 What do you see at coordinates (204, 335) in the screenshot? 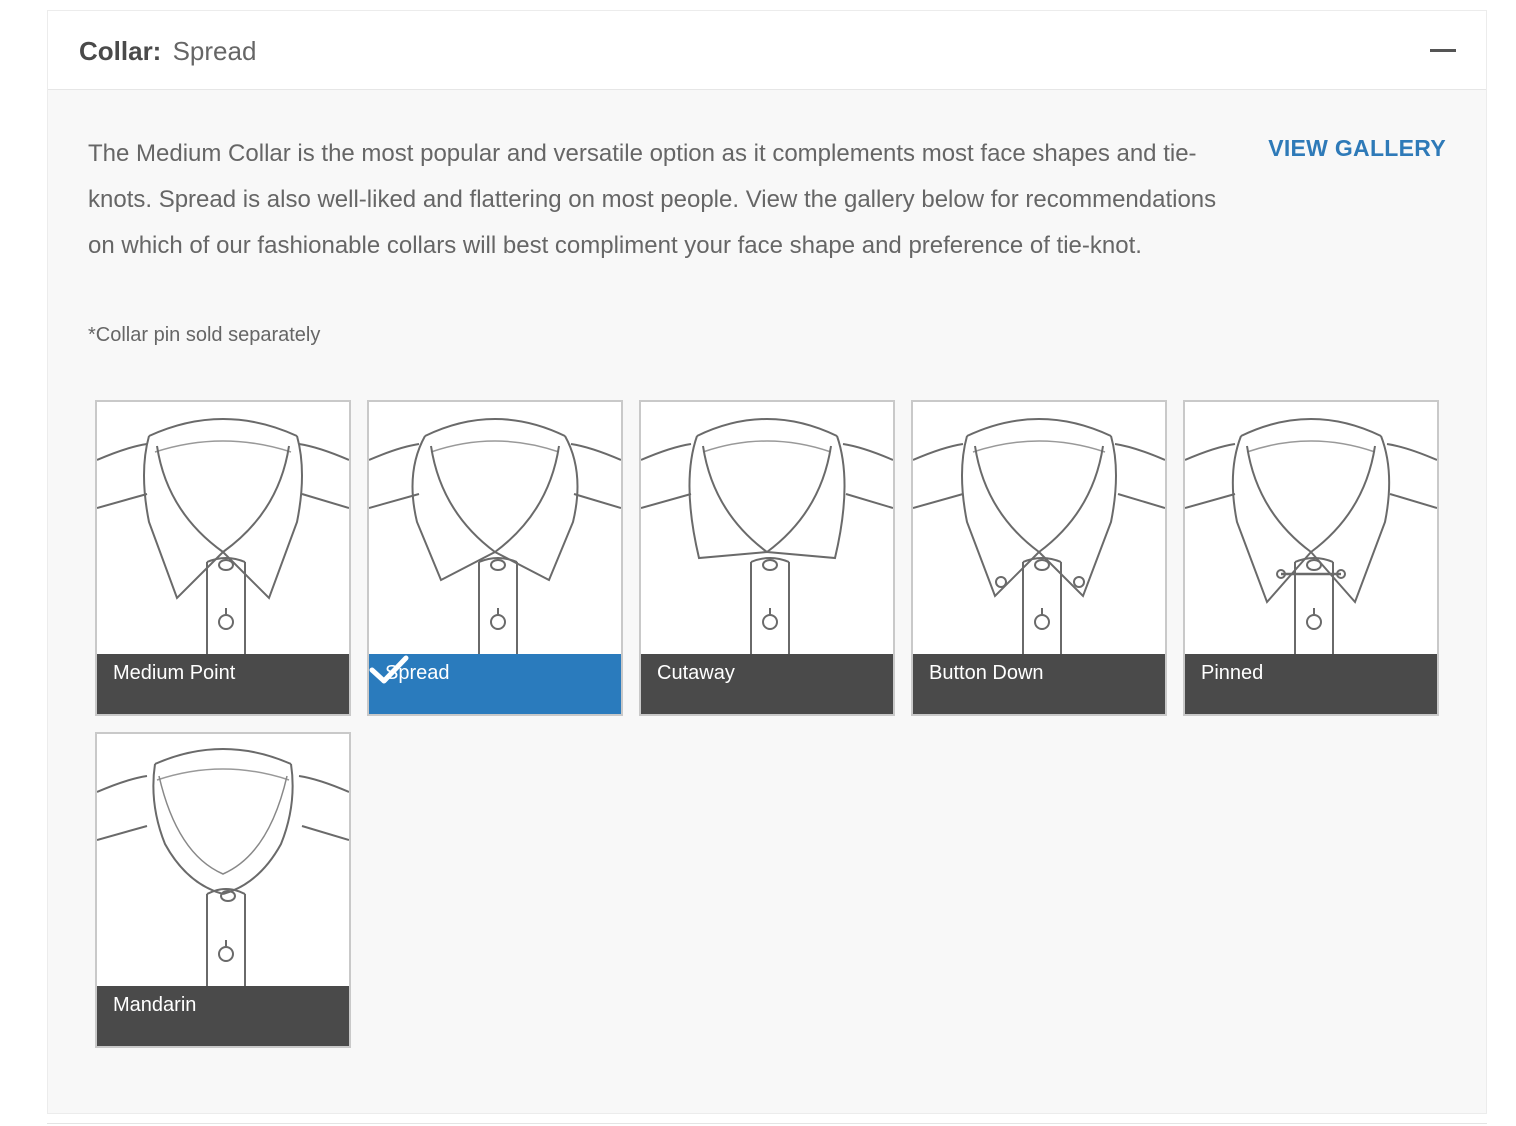
I see `collar-pin-note: *Collar pin sold separately` at bounding box center [204, 335].